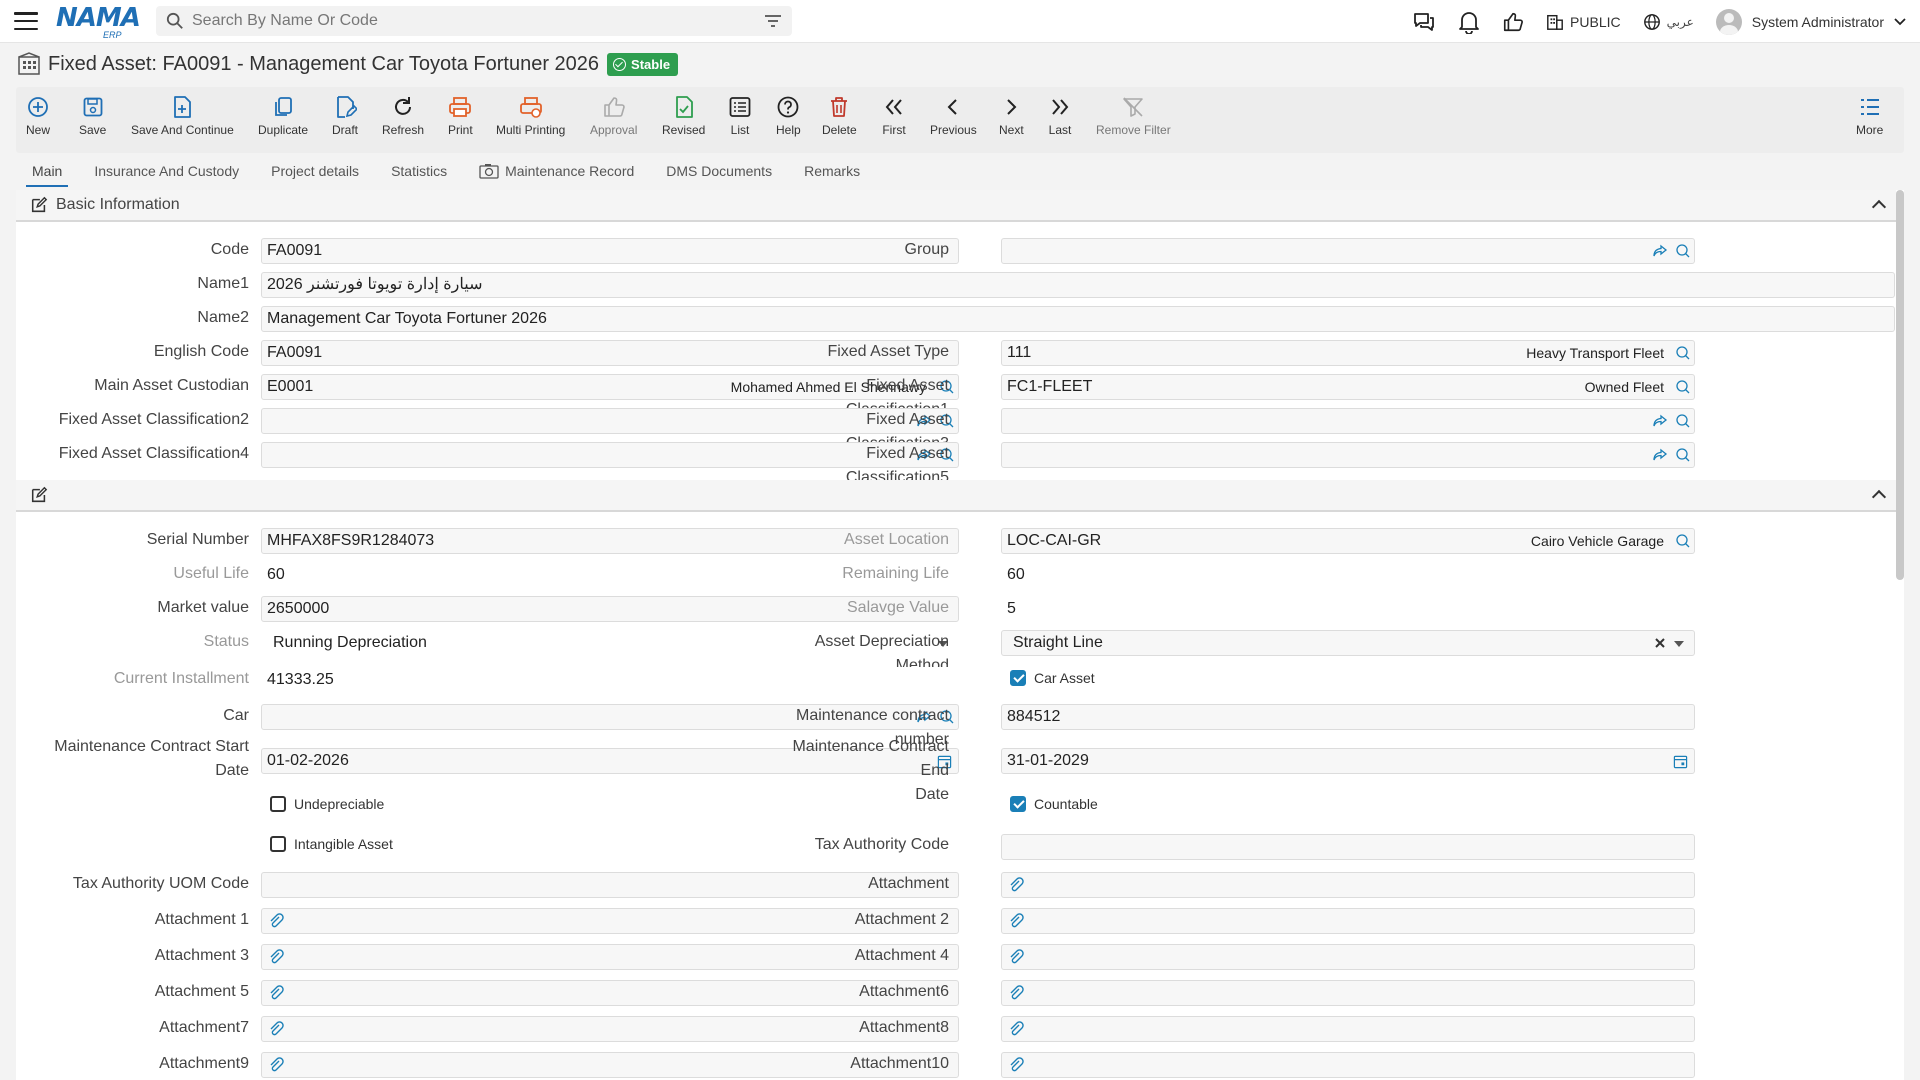  I want to click on tab-remarks: Remarks, so click(832, 173).